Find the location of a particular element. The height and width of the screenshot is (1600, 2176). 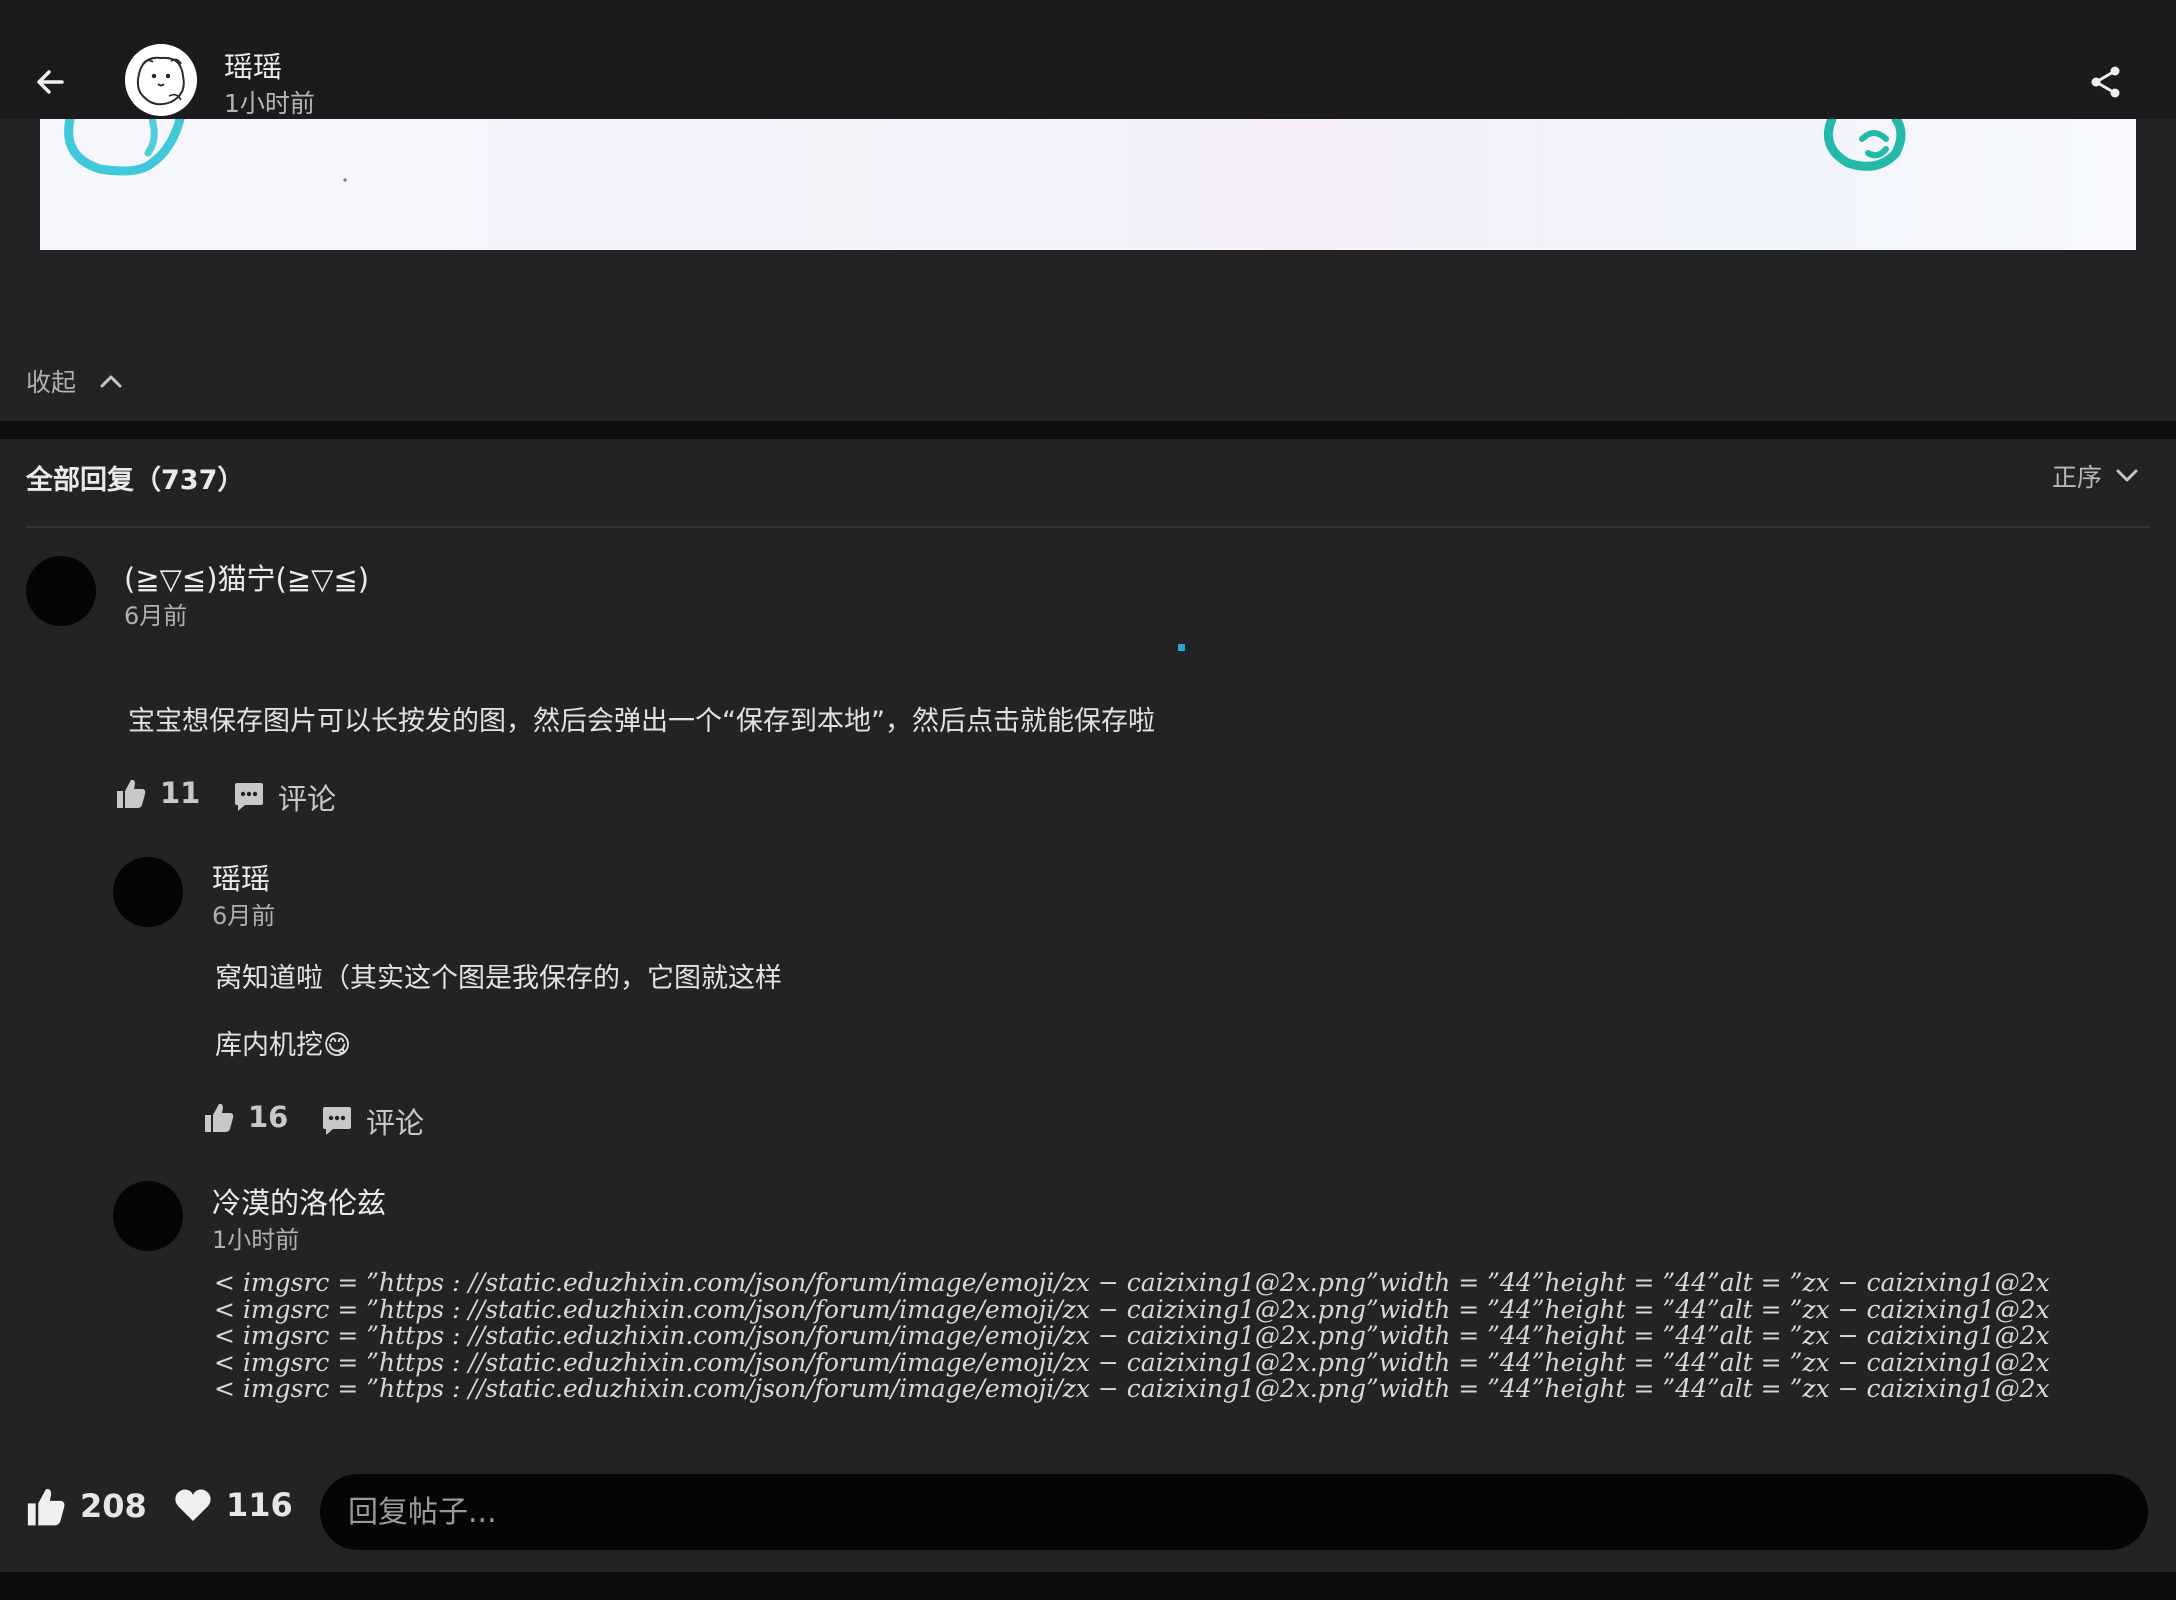

author-name: 瑶瑶 is located at coordinates (253, 65).